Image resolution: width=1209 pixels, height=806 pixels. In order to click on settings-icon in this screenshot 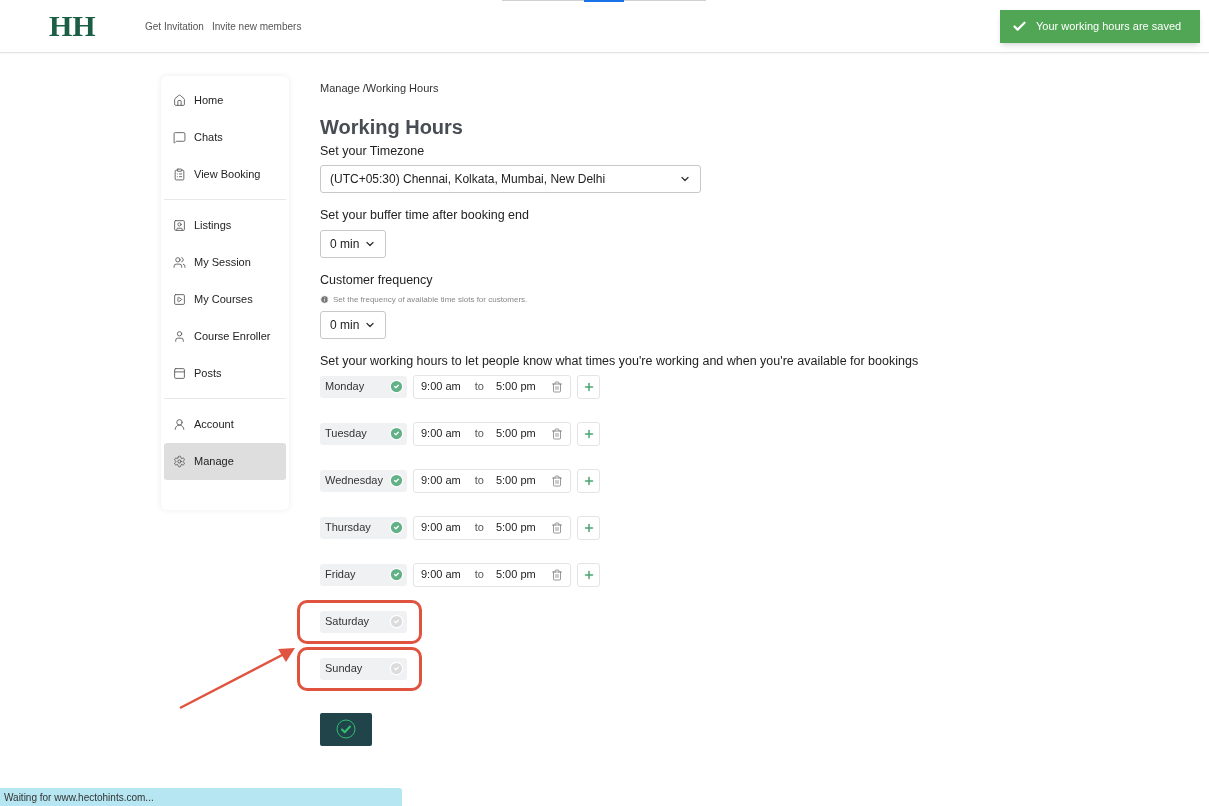, I will do `click(179, 461)`.